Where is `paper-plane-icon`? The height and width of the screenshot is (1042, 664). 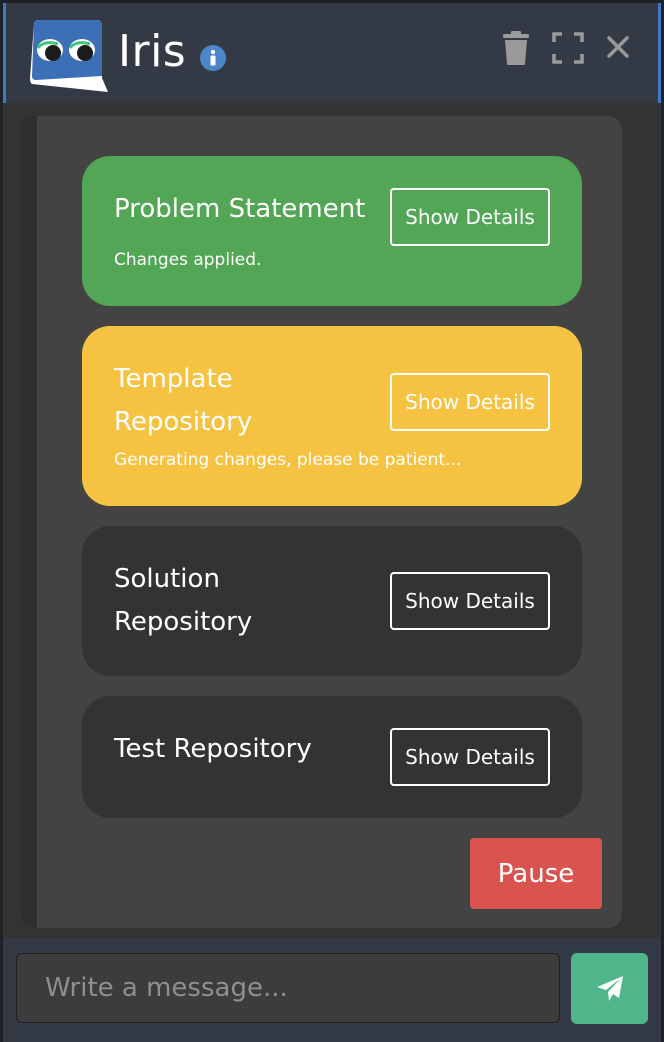 paper-plane-icon is located at coordinates (609, 988).